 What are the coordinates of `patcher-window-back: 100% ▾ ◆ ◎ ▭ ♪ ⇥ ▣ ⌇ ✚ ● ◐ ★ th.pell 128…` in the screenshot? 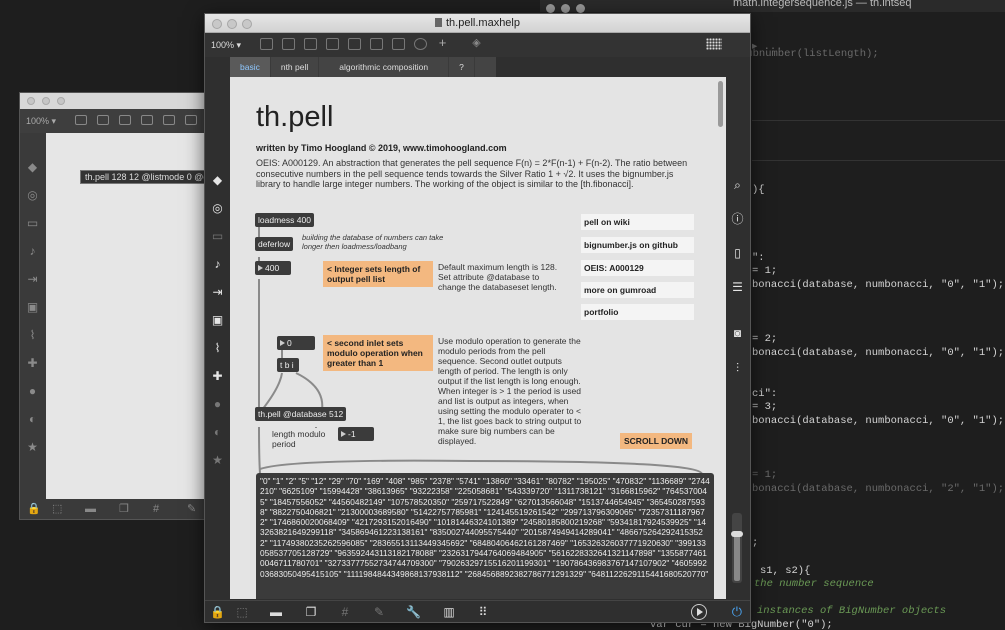 It's located at (116, 306).